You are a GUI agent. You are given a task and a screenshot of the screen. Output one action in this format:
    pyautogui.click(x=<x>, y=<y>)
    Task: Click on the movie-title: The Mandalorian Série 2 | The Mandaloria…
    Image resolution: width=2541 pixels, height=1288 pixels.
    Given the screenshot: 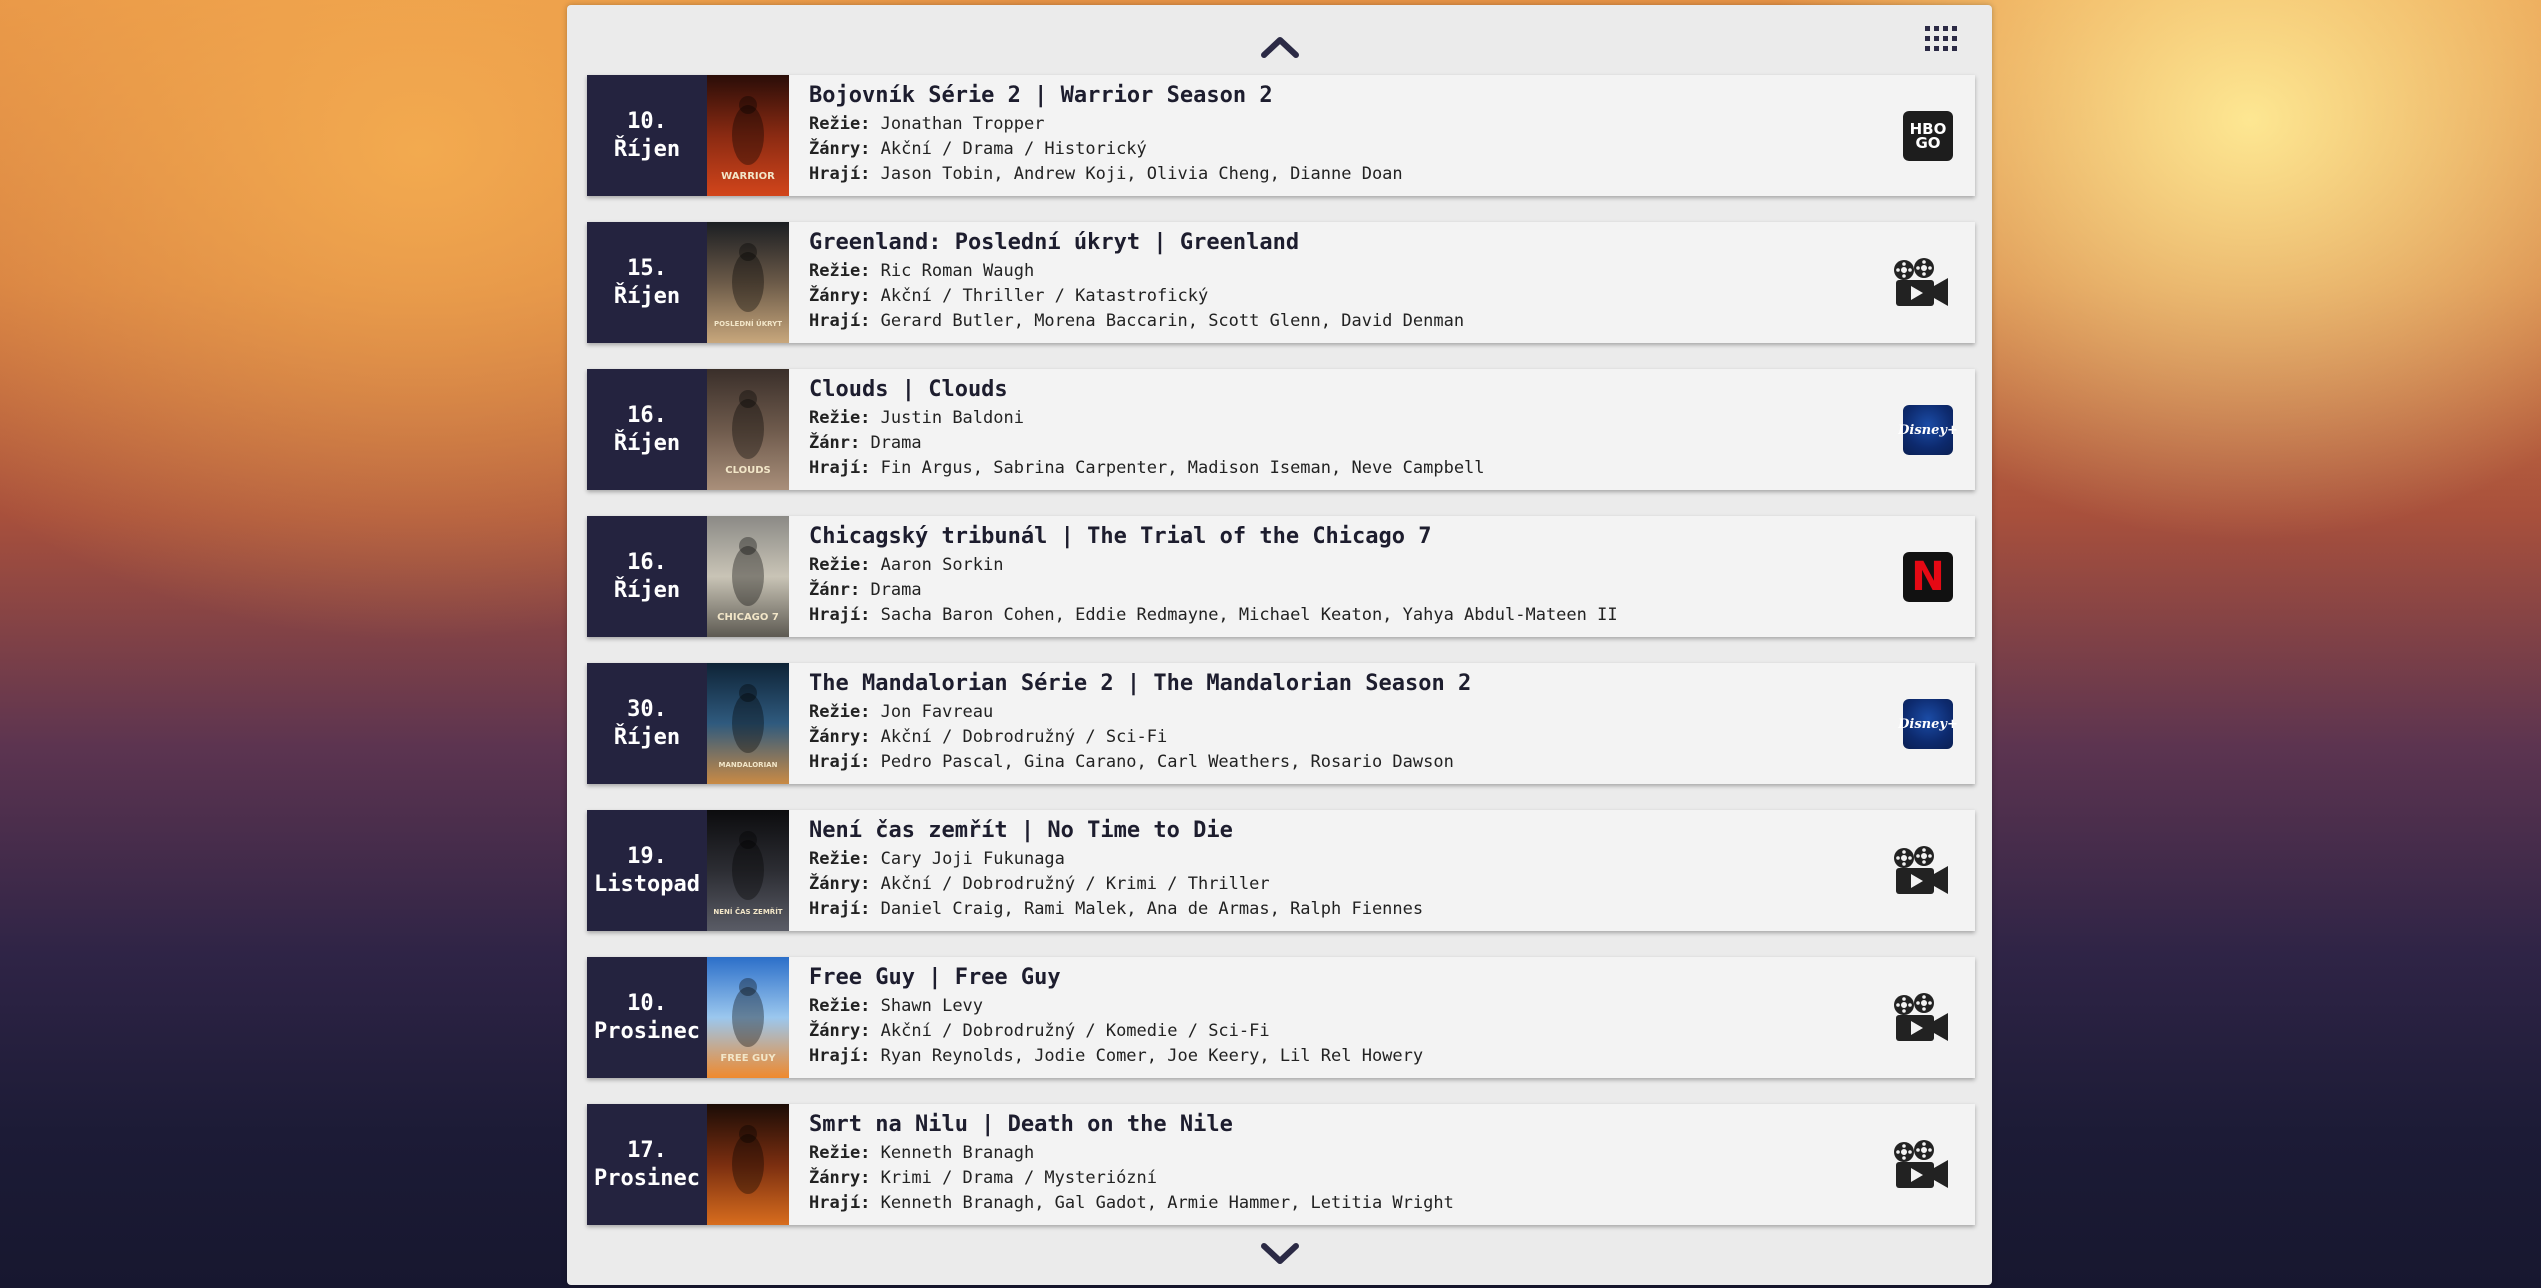 What is the action you would take?
    pyautogui.click(x=1140, y=683)
    